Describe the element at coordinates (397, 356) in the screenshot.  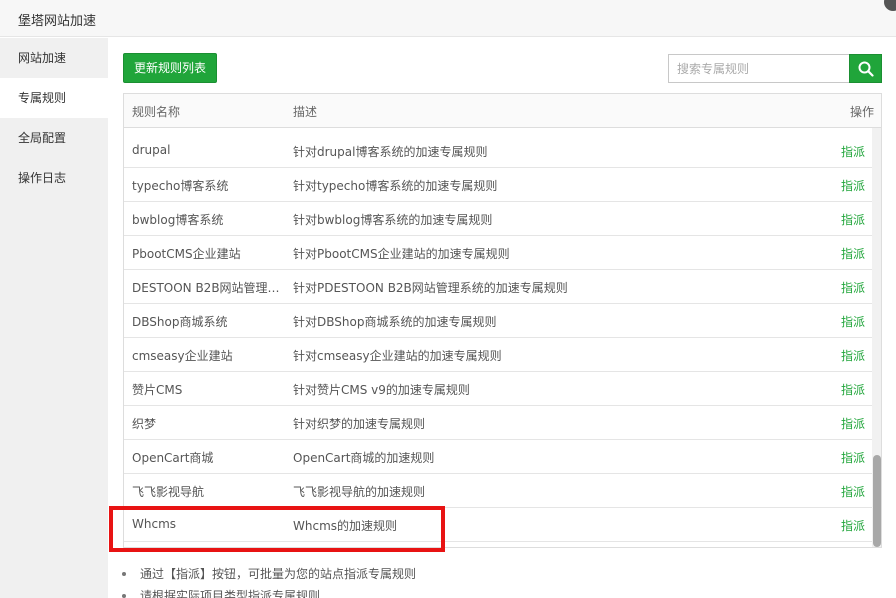
I see `rule-desc: 针对cmseasy企业建站的加速专属规则` at that location.